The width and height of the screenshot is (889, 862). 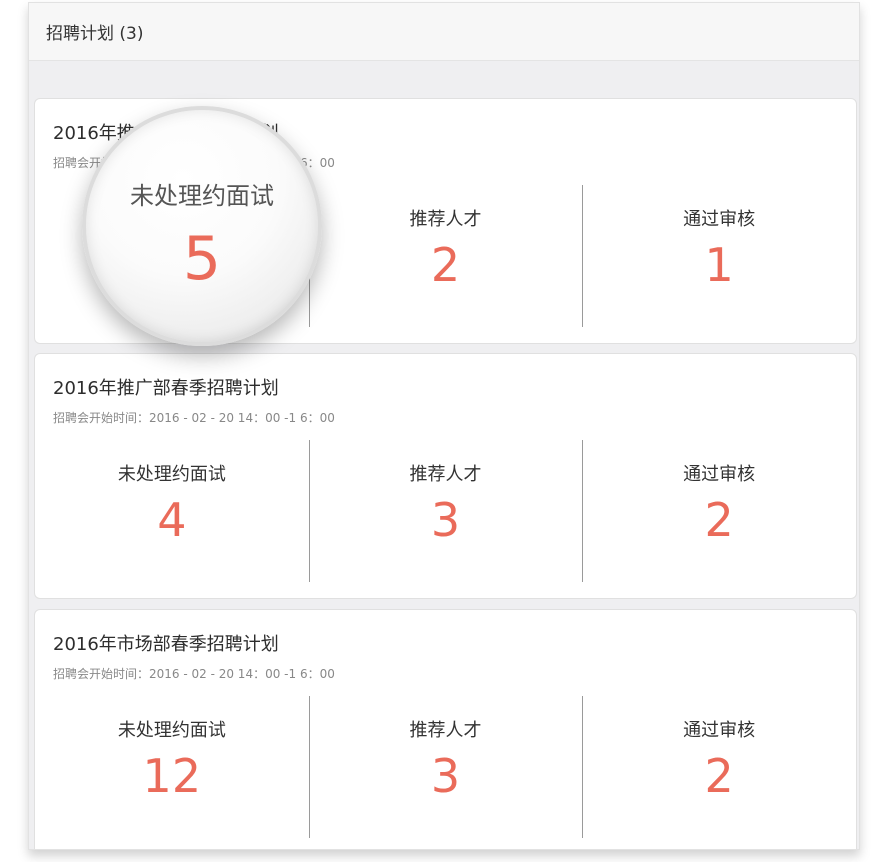 I want to click on stat-approved: 通过审核 1, so click(x=719, y=256).